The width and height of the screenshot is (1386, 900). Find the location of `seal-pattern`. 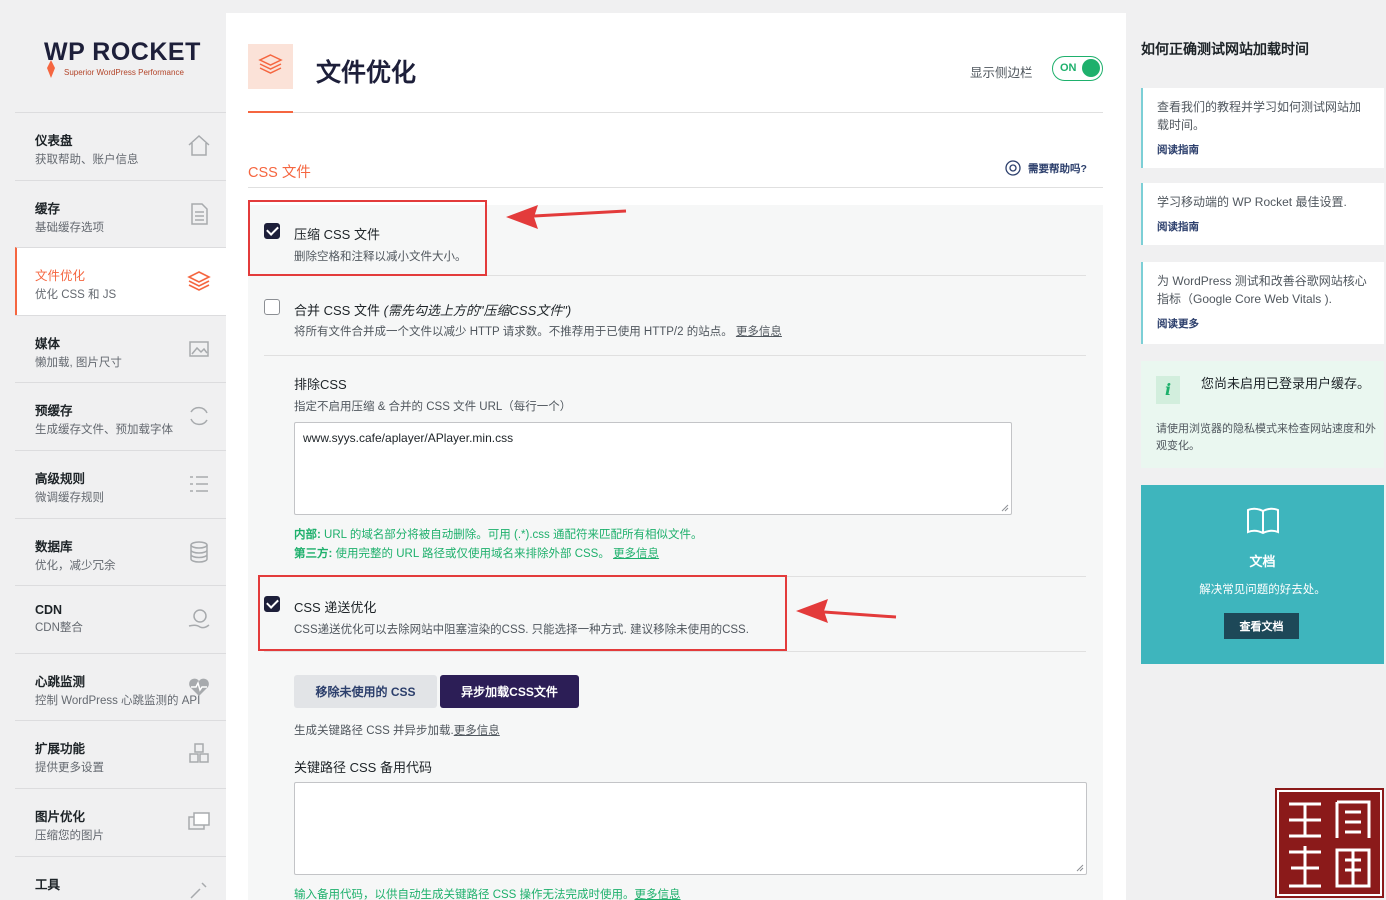

seal-pattern is located at coordinates (1329, 843).